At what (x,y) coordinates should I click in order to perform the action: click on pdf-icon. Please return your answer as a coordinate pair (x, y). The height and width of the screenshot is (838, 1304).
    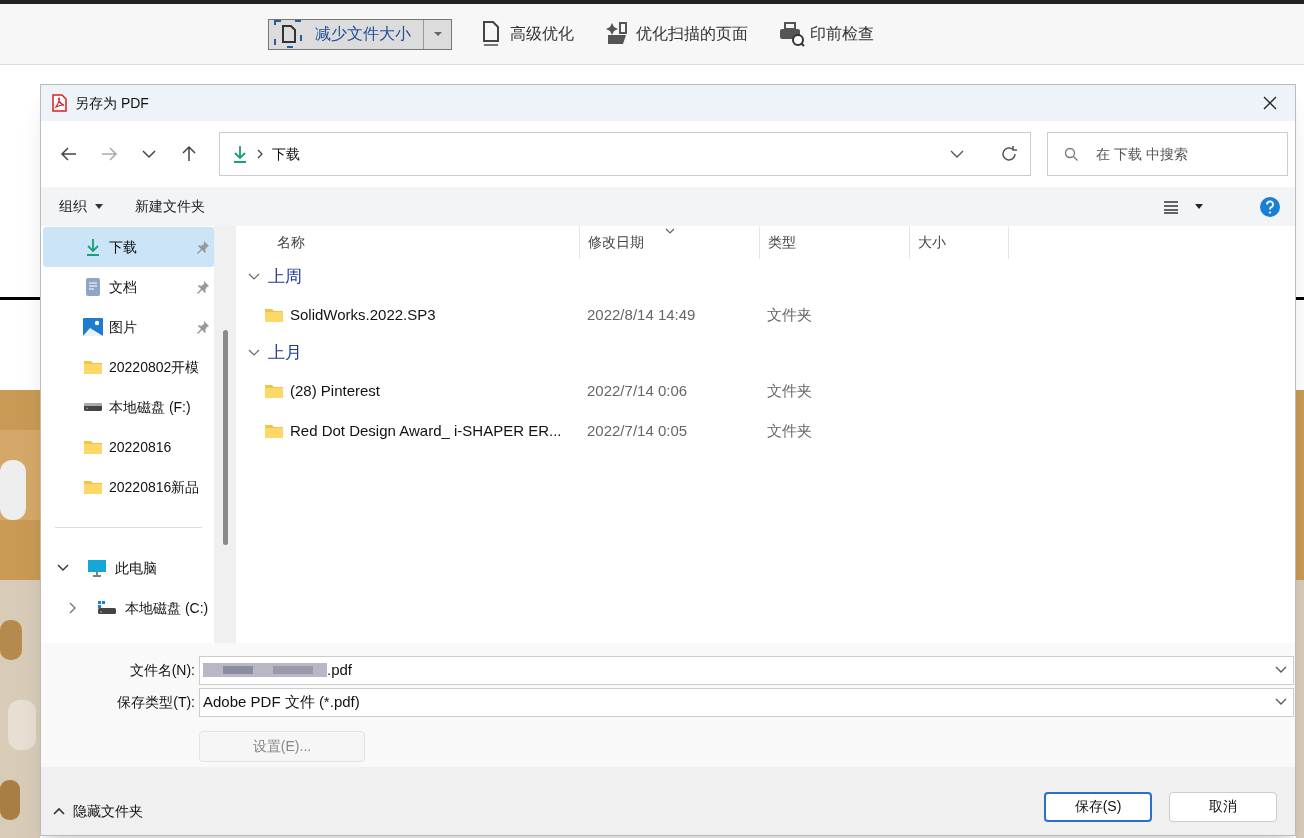
    Looking at the image, I should click on (59, 103).